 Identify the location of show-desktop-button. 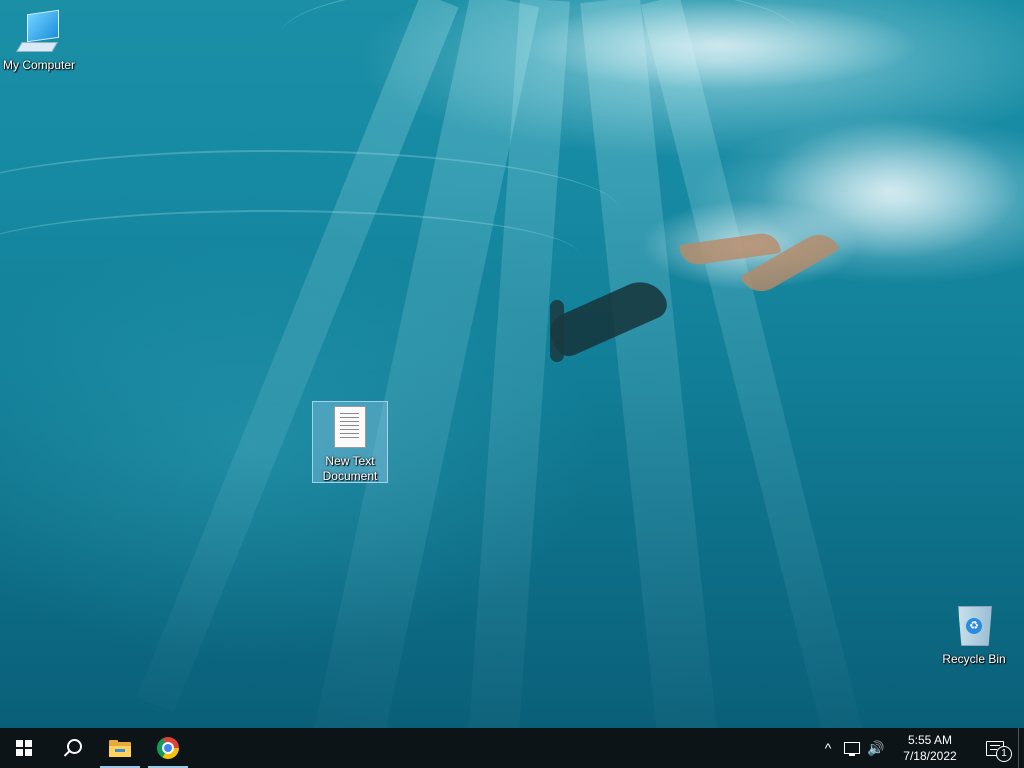
(1021, 748).